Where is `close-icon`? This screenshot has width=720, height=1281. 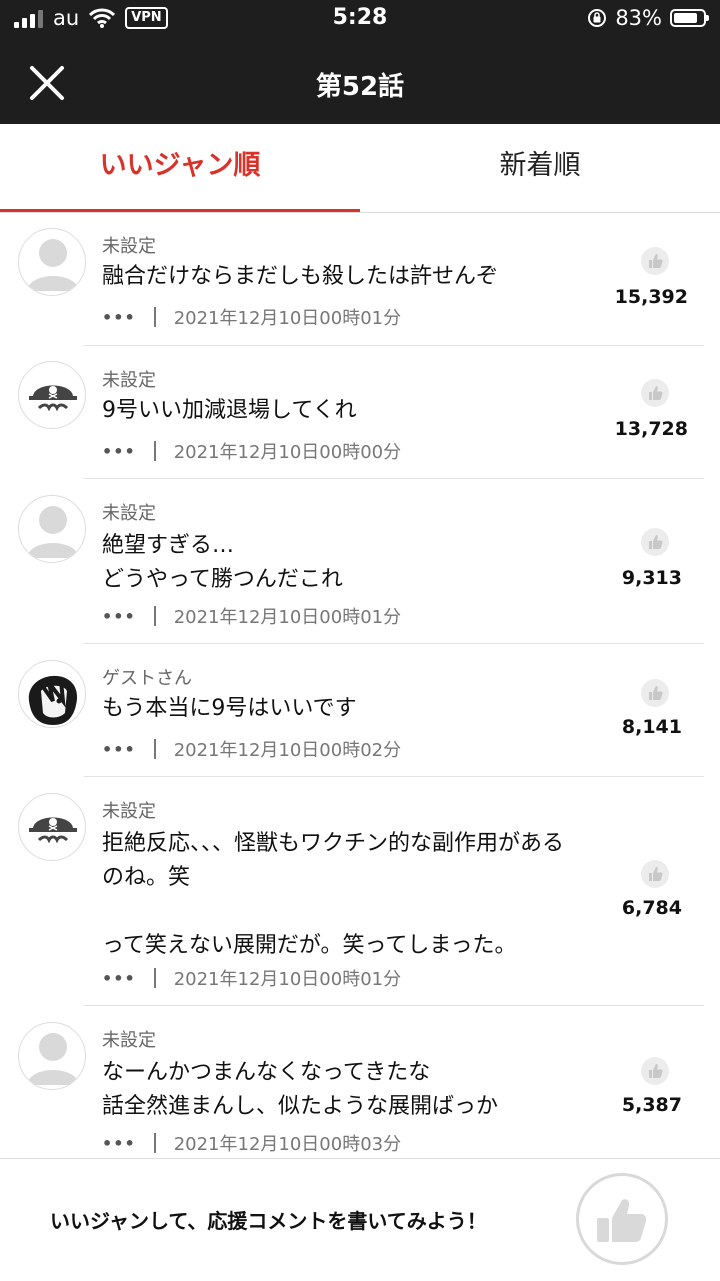 close-icon is located at coordinates (47, 83).